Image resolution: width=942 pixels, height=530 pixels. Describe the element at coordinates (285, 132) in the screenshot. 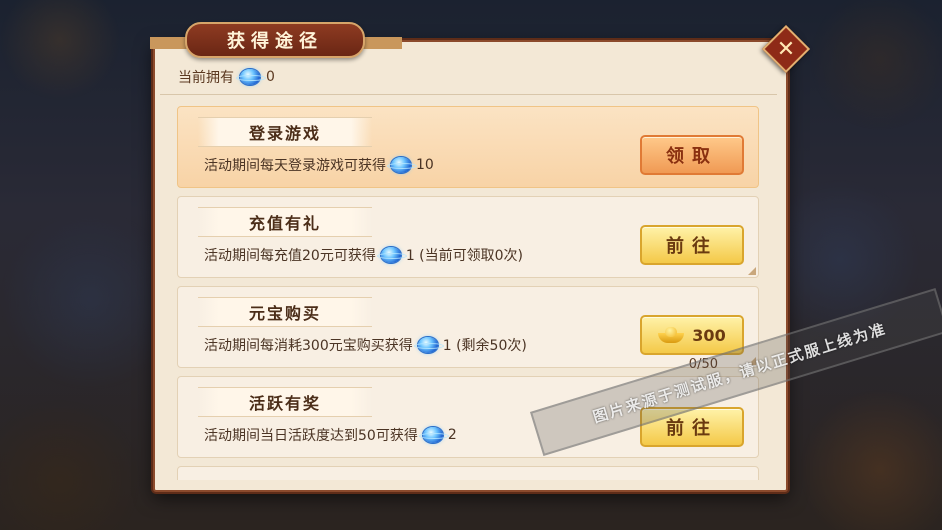

I see `task-name: 登录游戏` at that location.